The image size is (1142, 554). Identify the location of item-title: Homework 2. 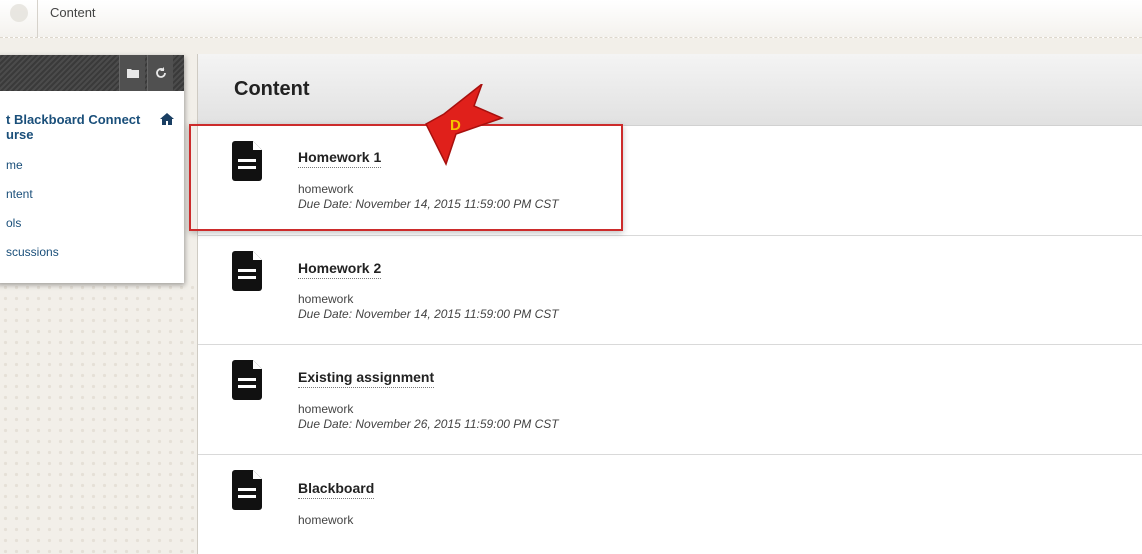
(340, 269).